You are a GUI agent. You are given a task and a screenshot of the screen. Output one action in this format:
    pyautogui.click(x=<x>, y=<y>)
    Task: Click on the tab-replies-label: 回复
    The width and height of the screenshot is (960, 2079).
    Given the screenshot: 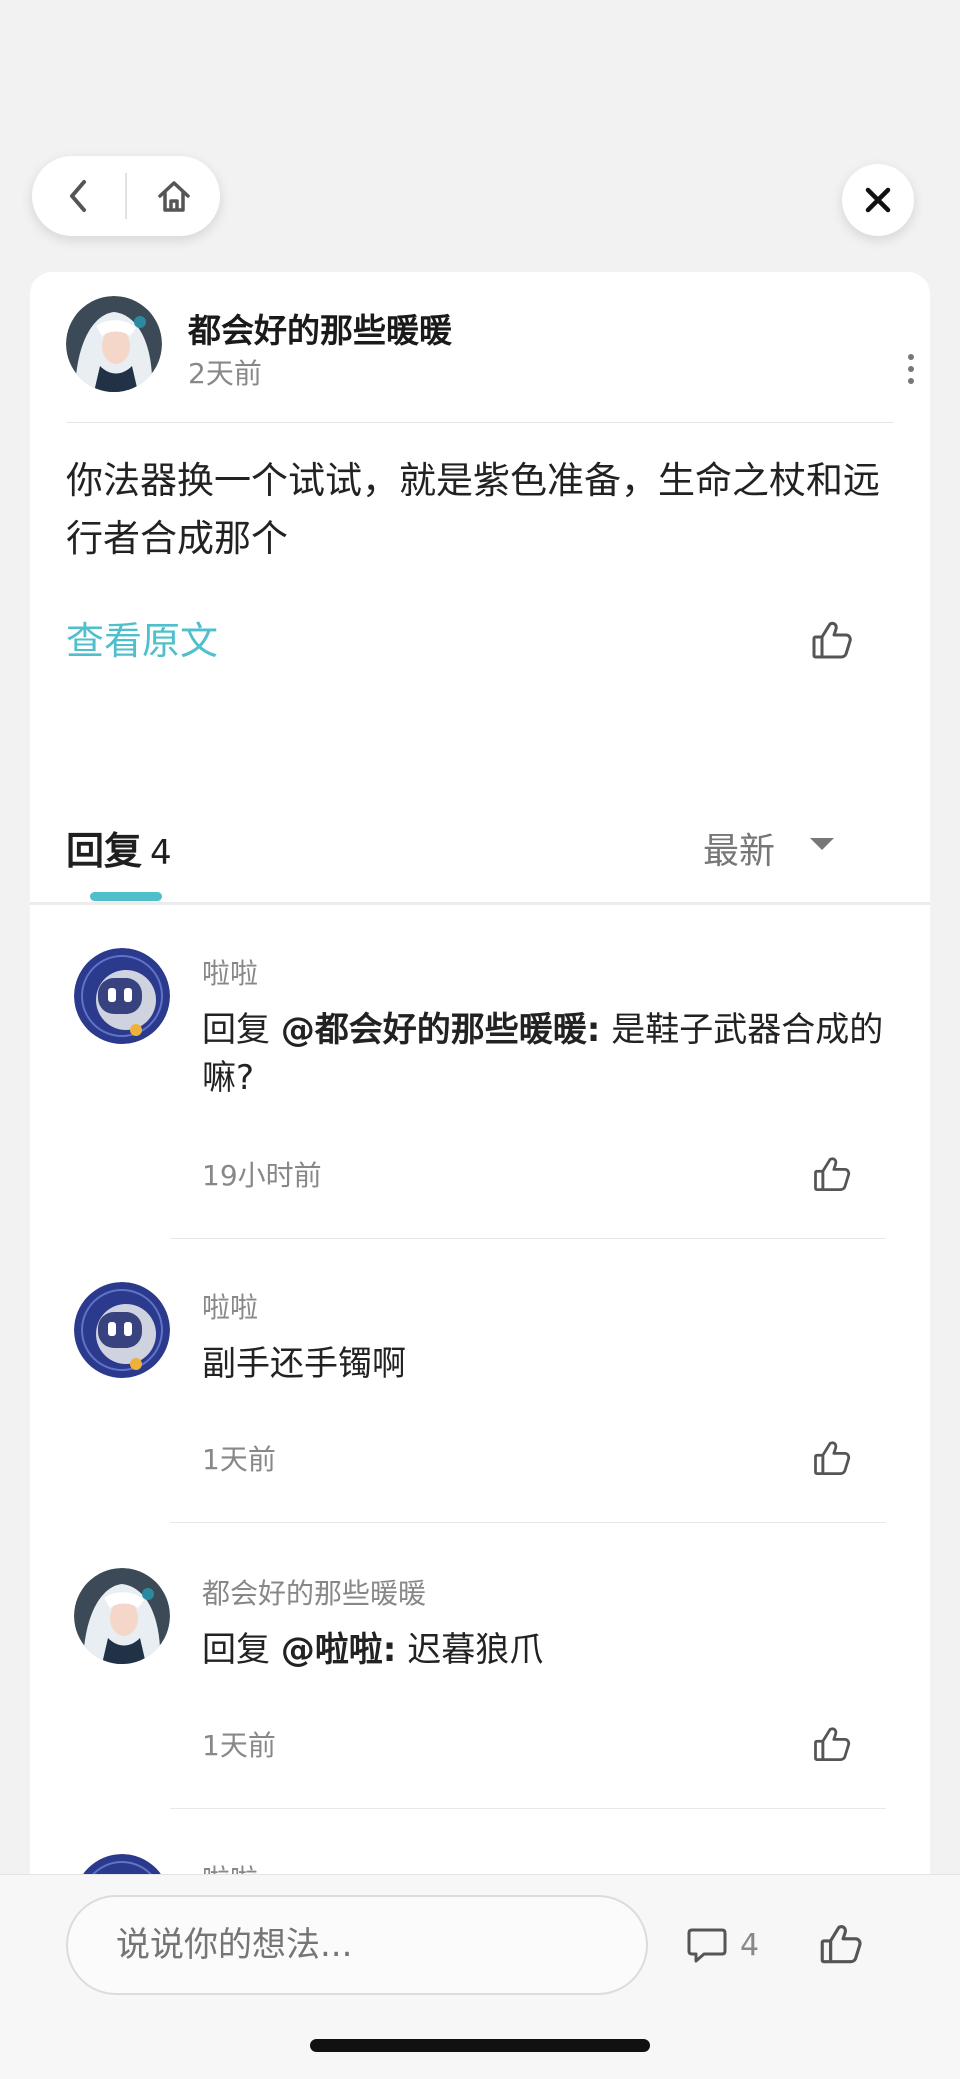 What is the action you would take?
    pyautogui.click(x=104, y=851)
    